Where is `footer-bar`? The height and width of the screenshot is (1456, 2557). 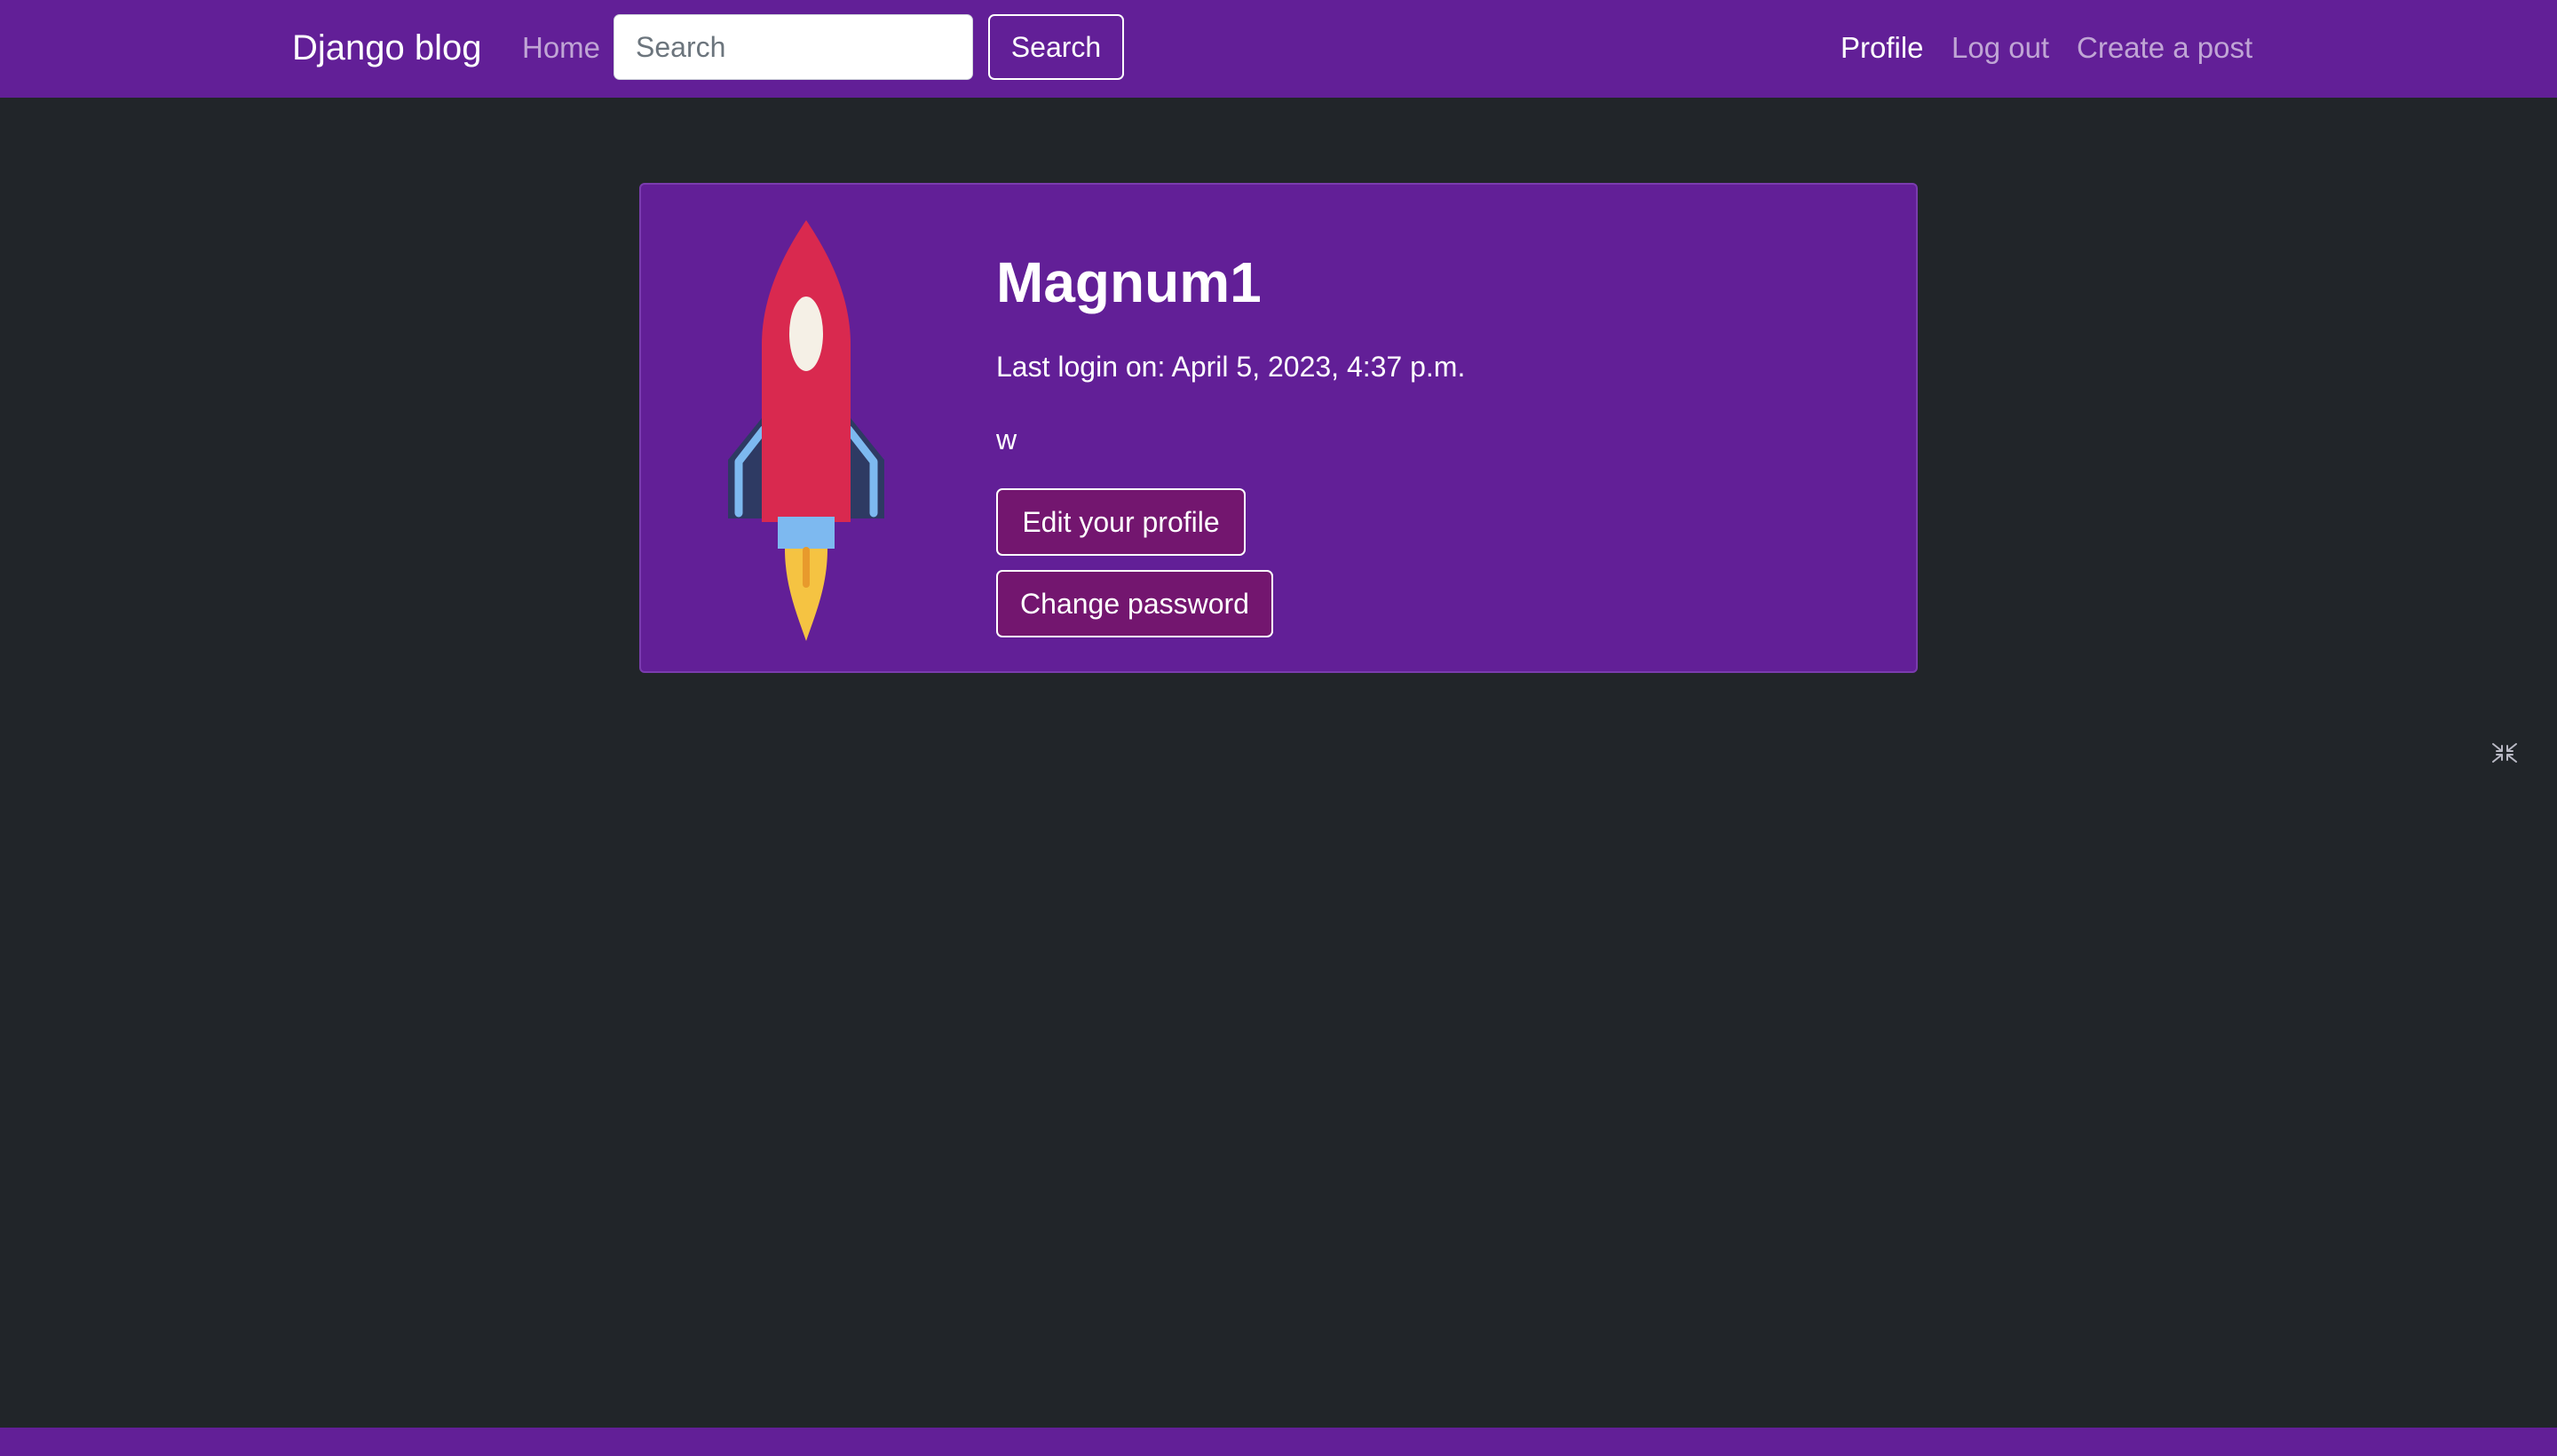
footer-bar is located at coordinates (1278, 1442).